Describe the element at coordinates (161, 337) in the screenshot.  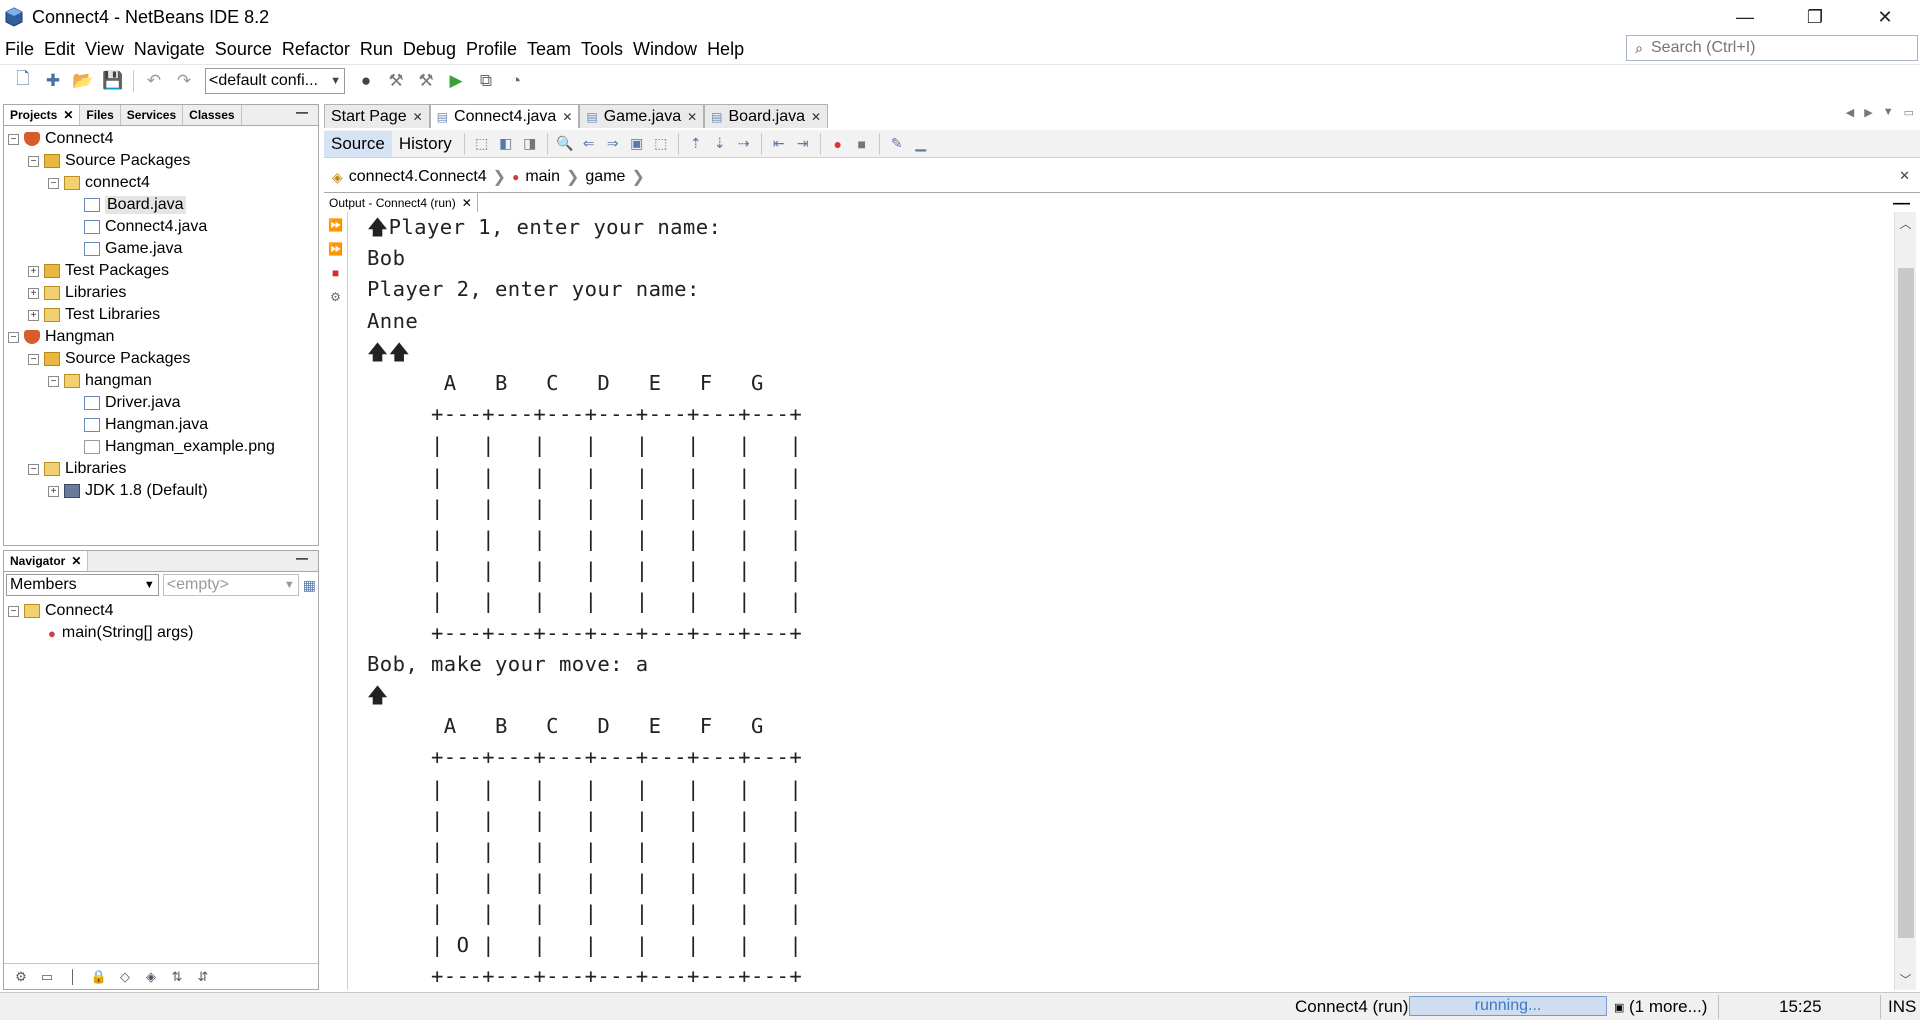
I see `tree-node: − Hangman` at that location.